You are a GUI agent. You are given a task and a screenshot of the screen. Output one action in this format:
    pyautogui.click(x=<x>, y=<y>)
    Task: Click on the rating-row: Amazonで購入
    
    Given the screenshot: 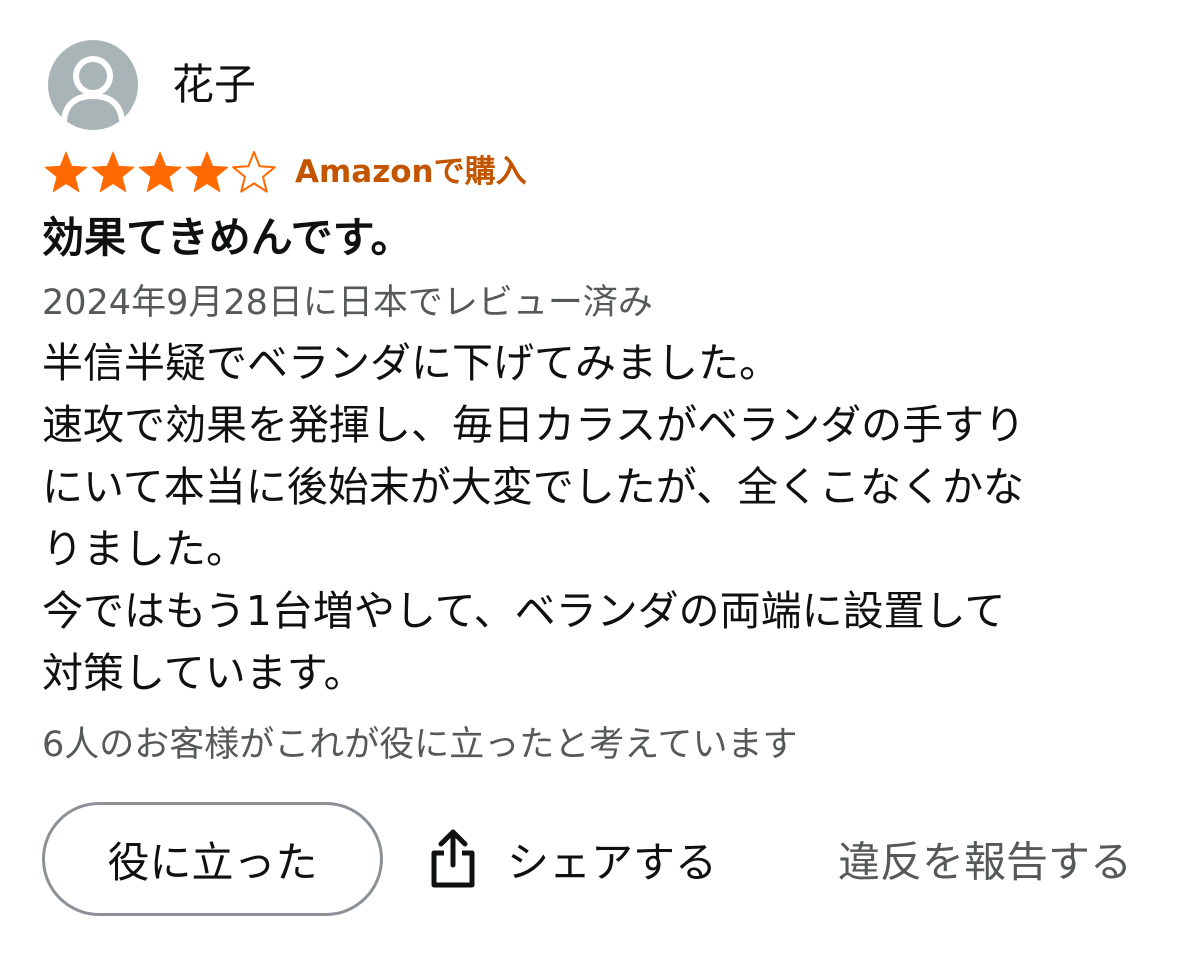 What is the action you would take?
    pyautogui.click(x=284, y=172)
    